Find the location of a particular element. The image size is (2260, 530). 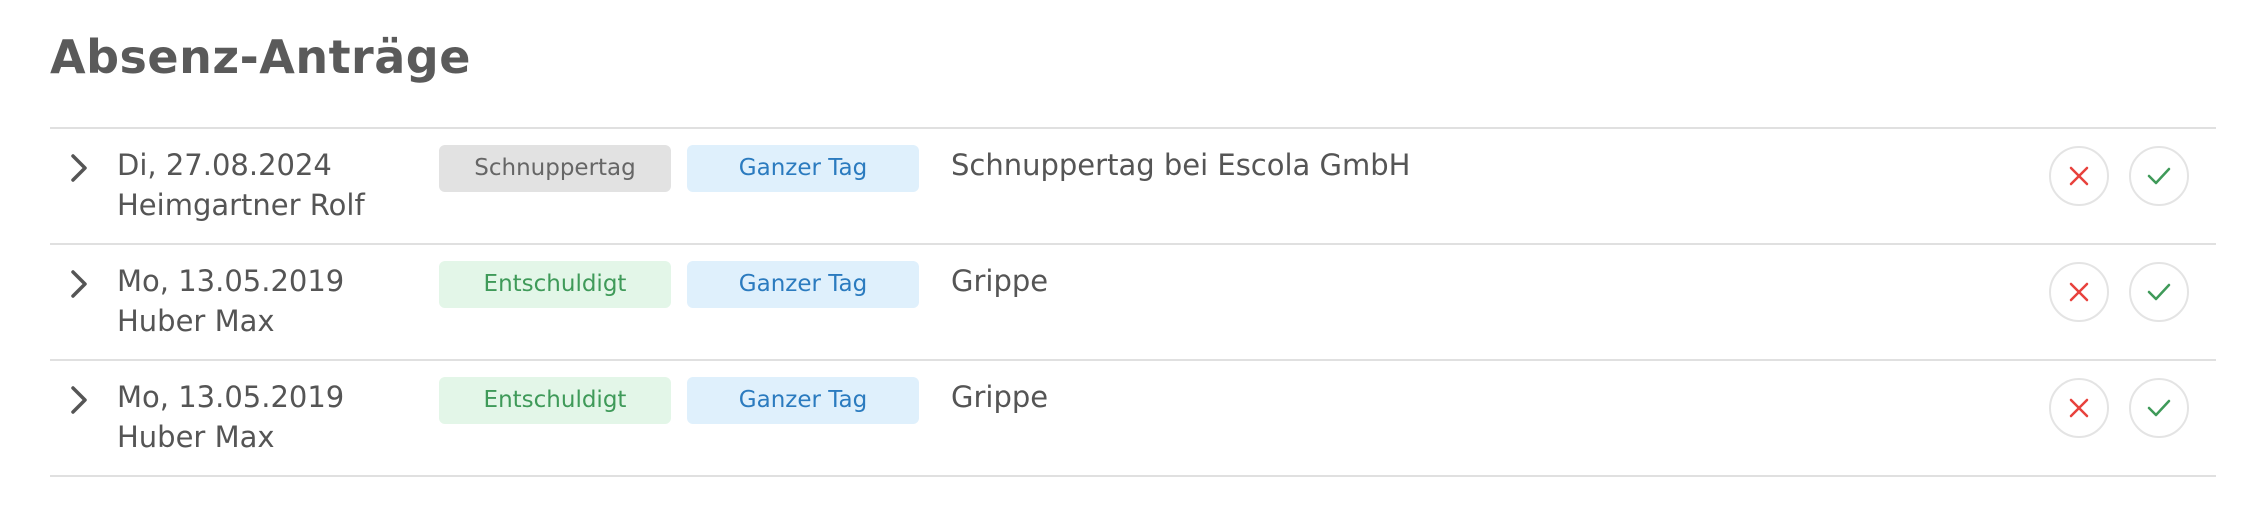

page-title: Absenz-Anträge is located at coordinates (260, 57).